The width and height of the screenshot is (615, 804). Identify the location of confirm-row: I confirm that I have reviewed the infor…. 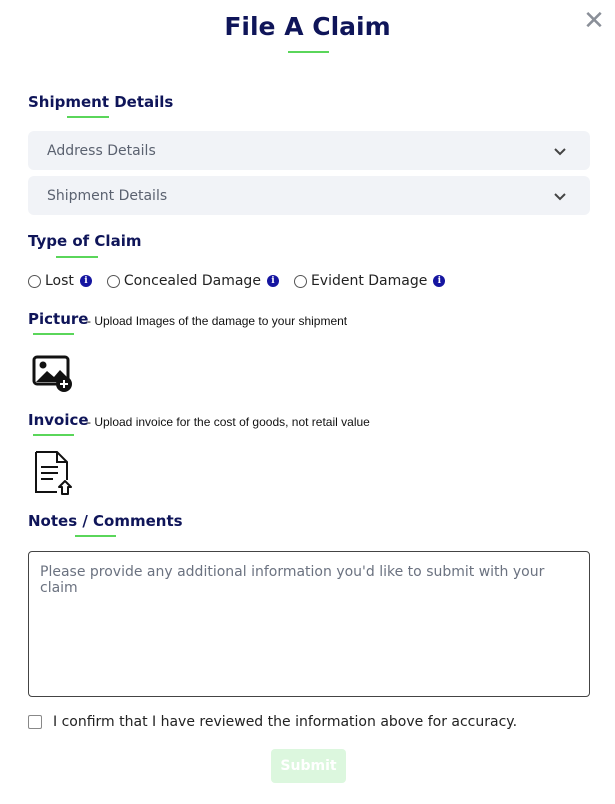
(272, 722).